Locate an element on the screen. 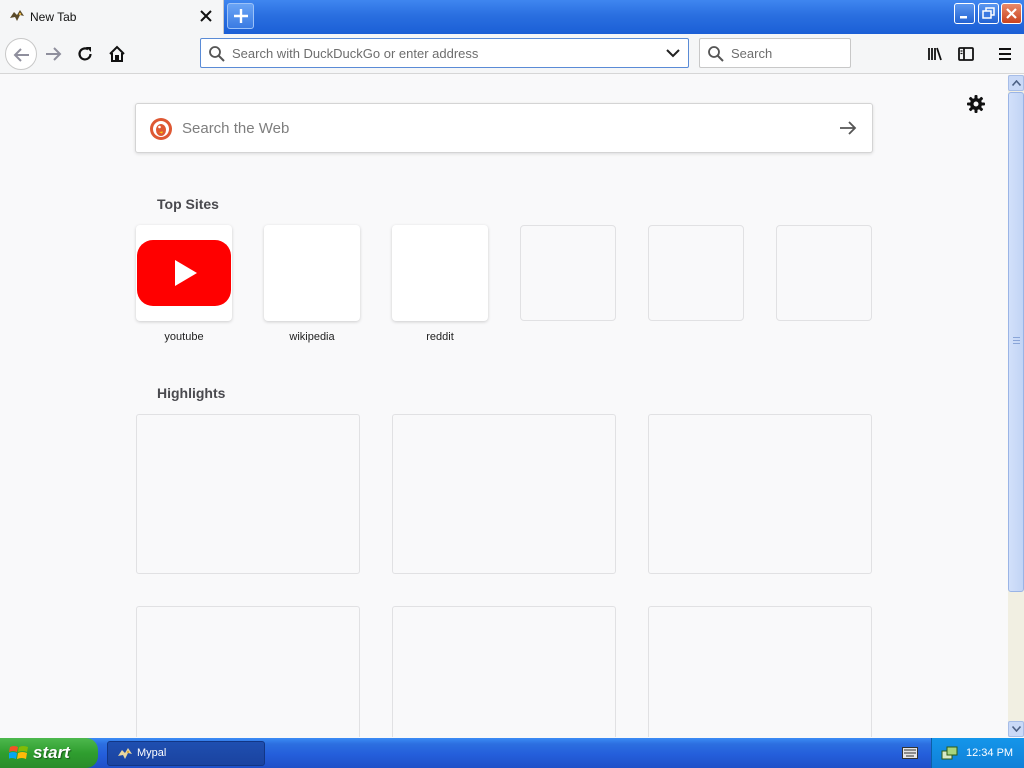 The height and width of the screenshot is (768, 1024). youtube-logo is located at coordinates (184, 273).